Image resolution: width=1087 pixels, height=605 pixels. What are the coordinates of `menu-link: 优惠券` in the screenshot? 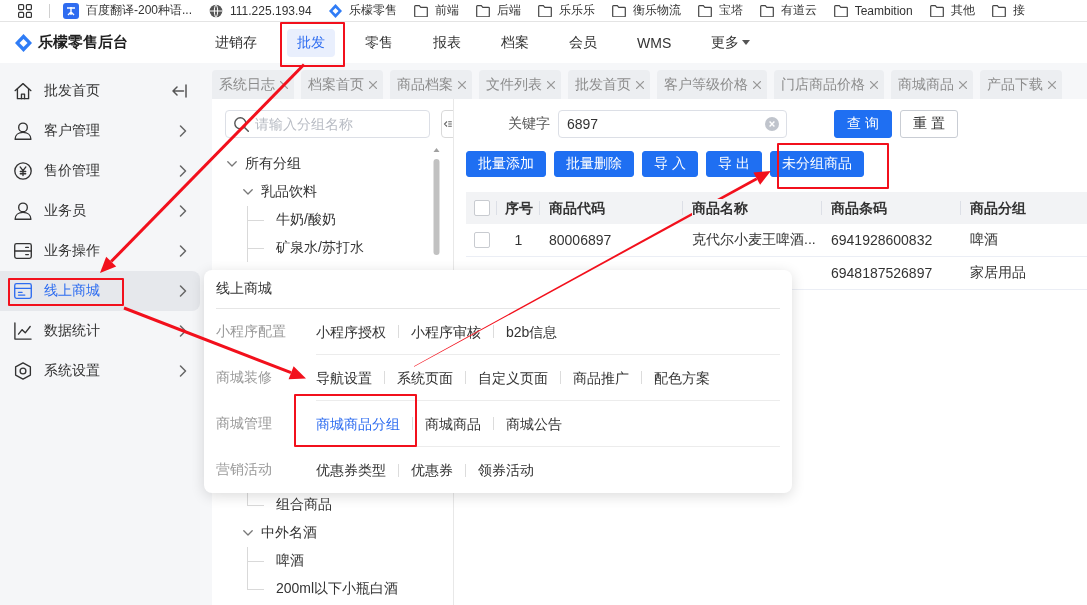 It's located at (432, 470).